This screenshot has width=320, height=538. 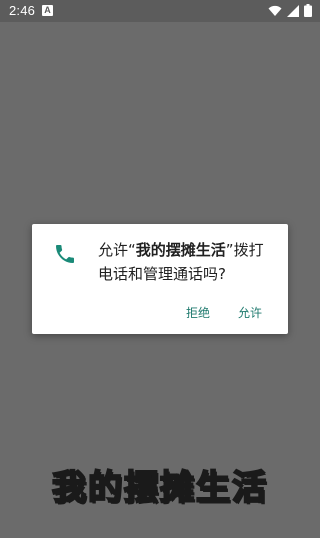 What do you see at coordinates (308, 10) in the screenshot?
I see `battery-icon` at bounding box center [308, 10].